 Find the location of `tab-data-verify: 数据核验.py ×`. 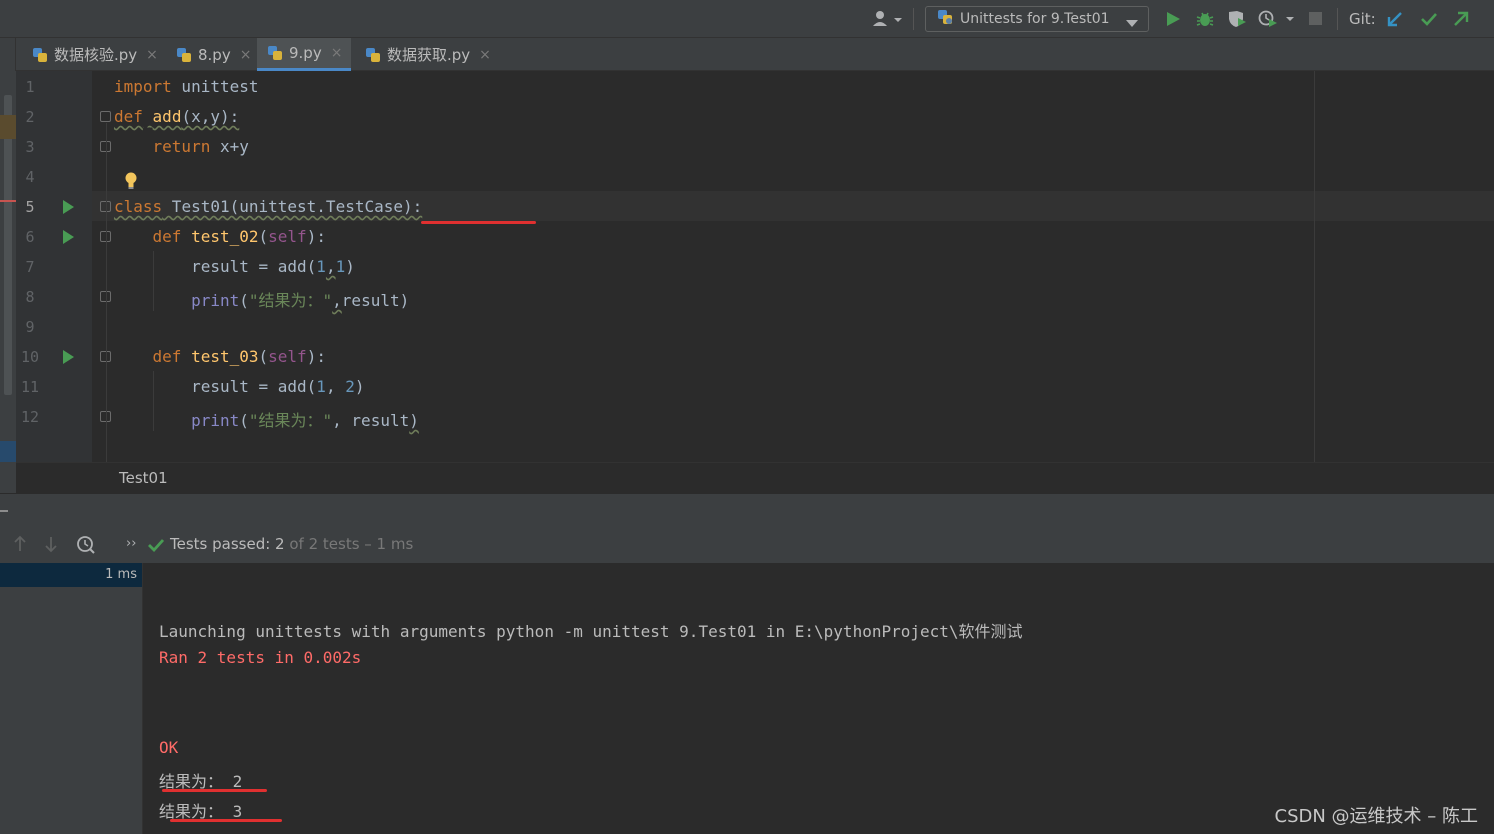

tab-data-verify: 数据核验.py × is located at coordinates (90, 54).